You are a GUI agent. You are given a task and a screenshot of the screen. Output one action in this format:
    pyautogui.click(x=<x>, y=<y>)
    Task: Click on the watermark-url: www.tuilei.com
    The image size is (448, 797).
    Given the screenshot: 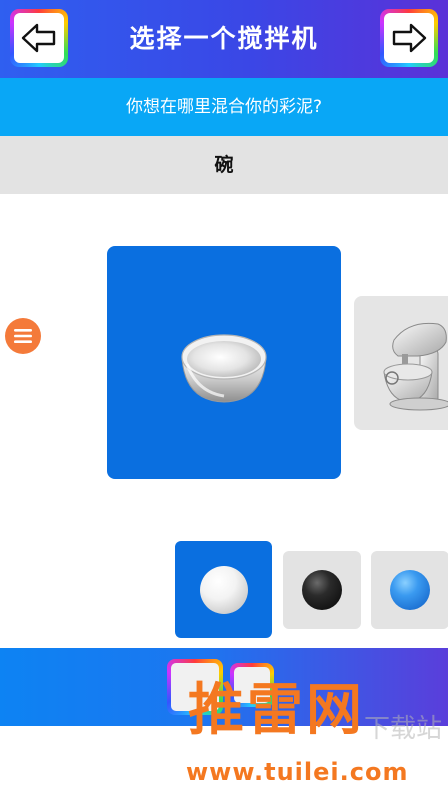 What is the action you would take?
    pyautogui.click(x=297, y=772)
    